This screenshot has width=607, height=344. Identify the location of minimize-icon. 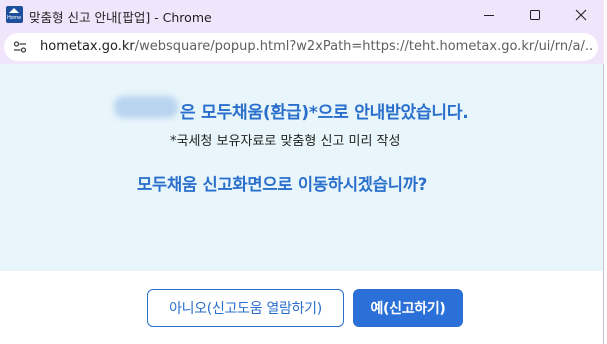
(489, 15).